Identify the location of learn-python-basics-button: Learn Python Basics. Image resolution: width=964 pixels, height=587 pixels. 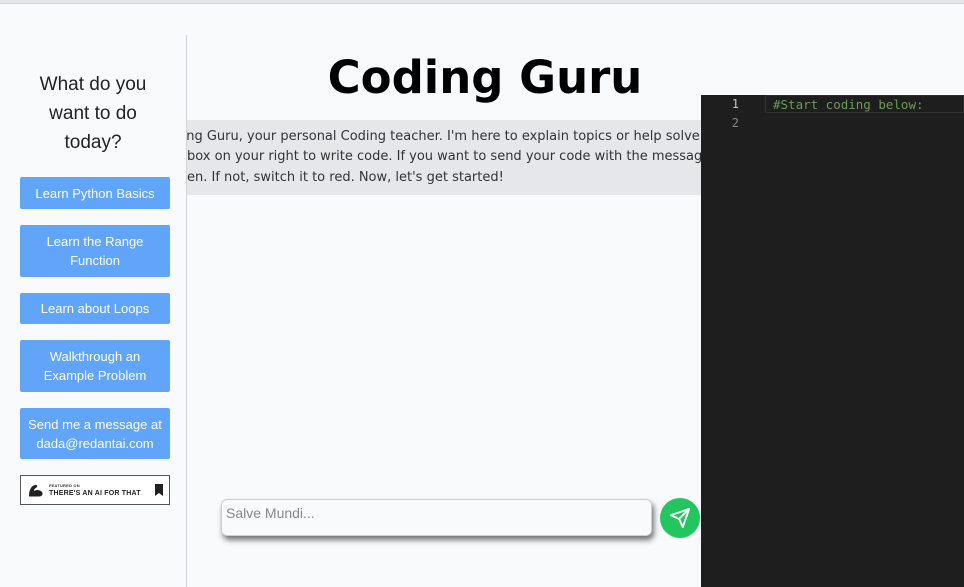
(95, 193).